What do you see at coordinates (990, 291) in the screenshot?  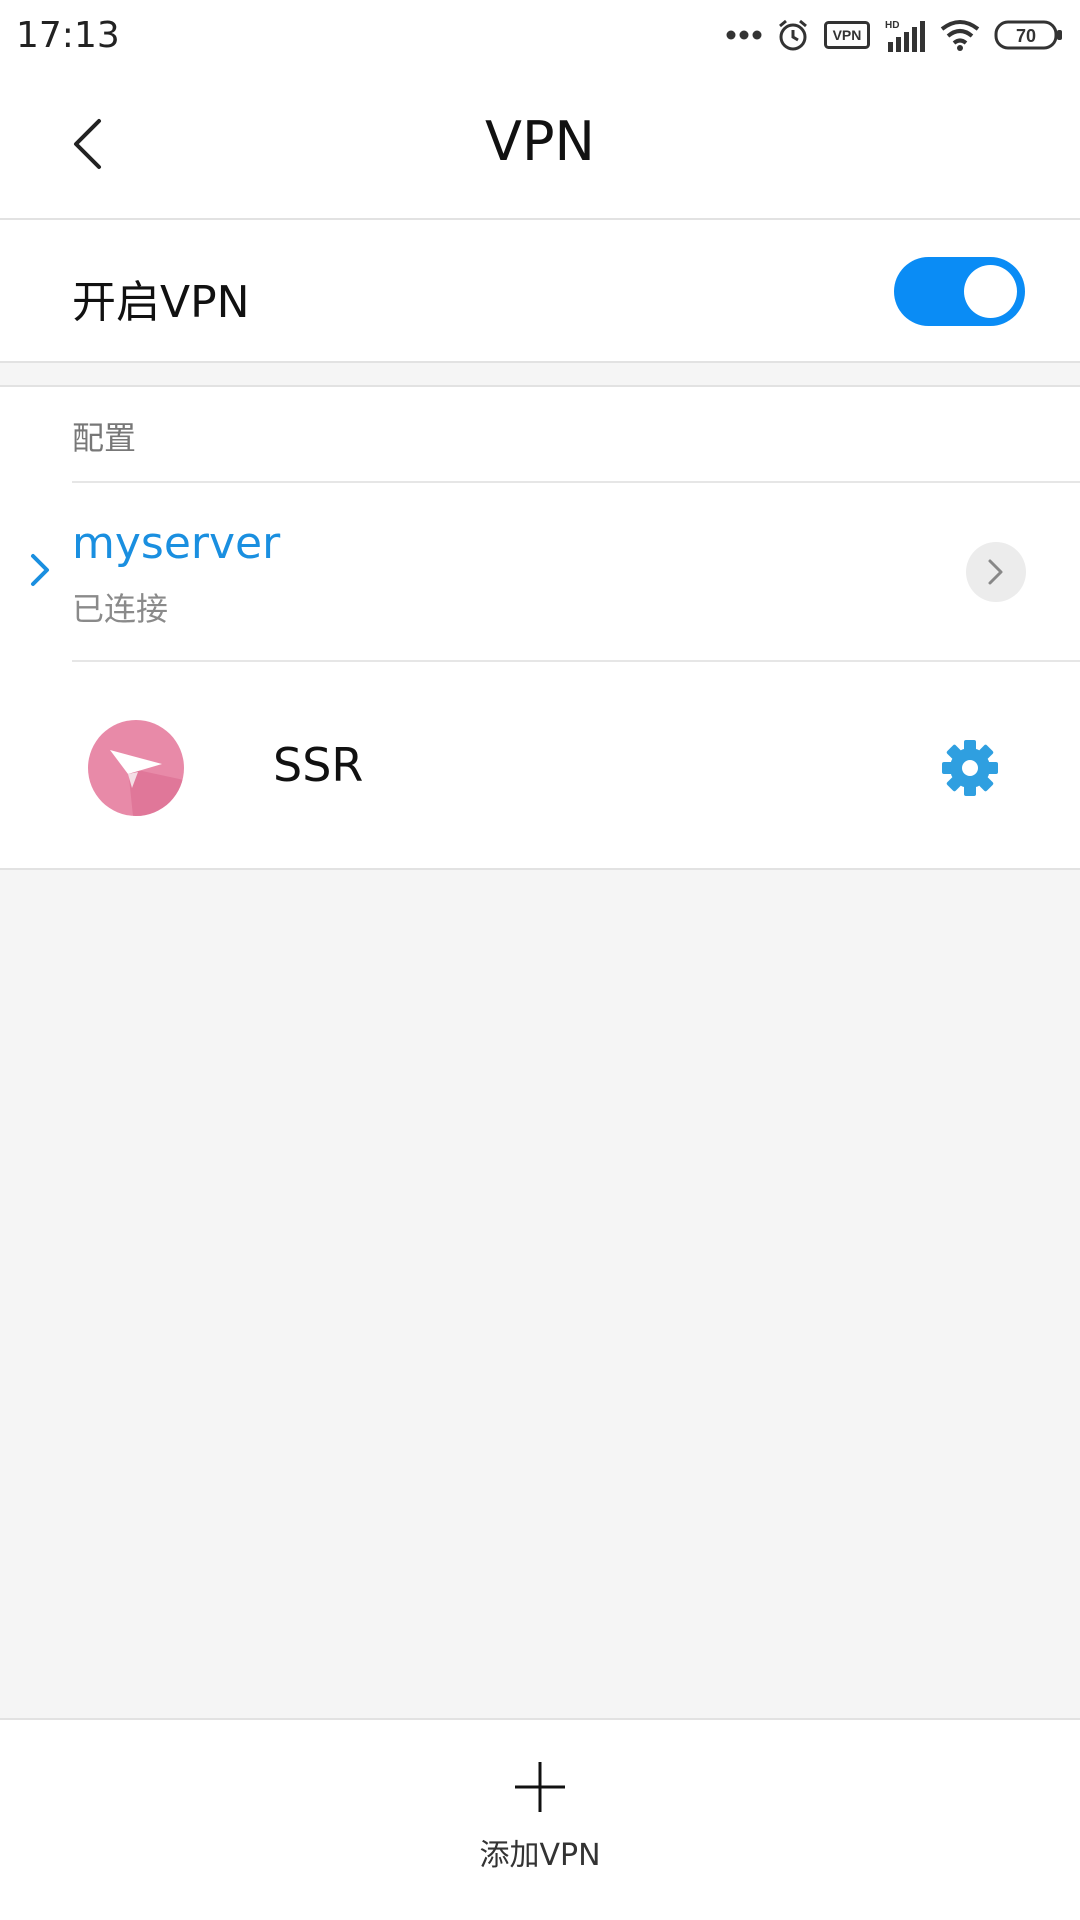 I see `toggle-knob` at bounding box center [990, 291].